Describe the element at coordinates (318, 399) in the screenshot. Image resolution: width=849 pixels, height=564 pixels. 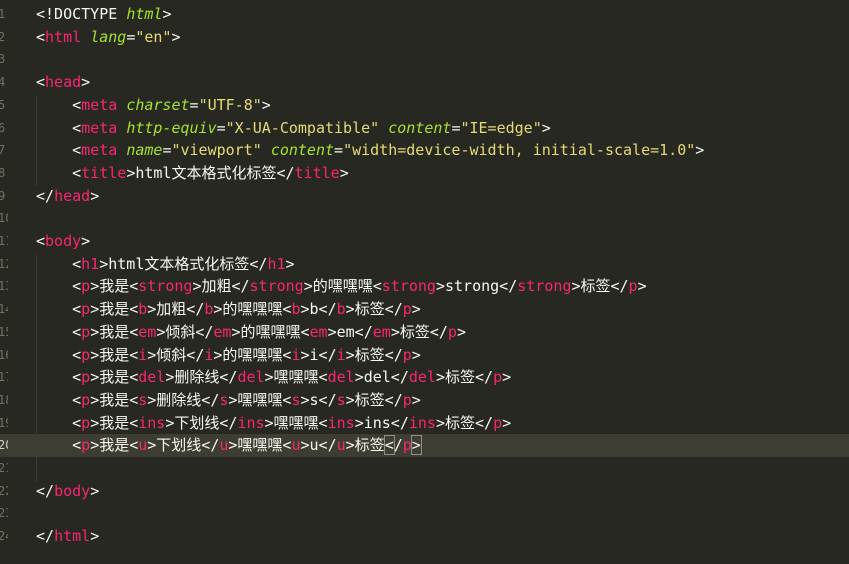
I see `code-token: >s</` at that location.